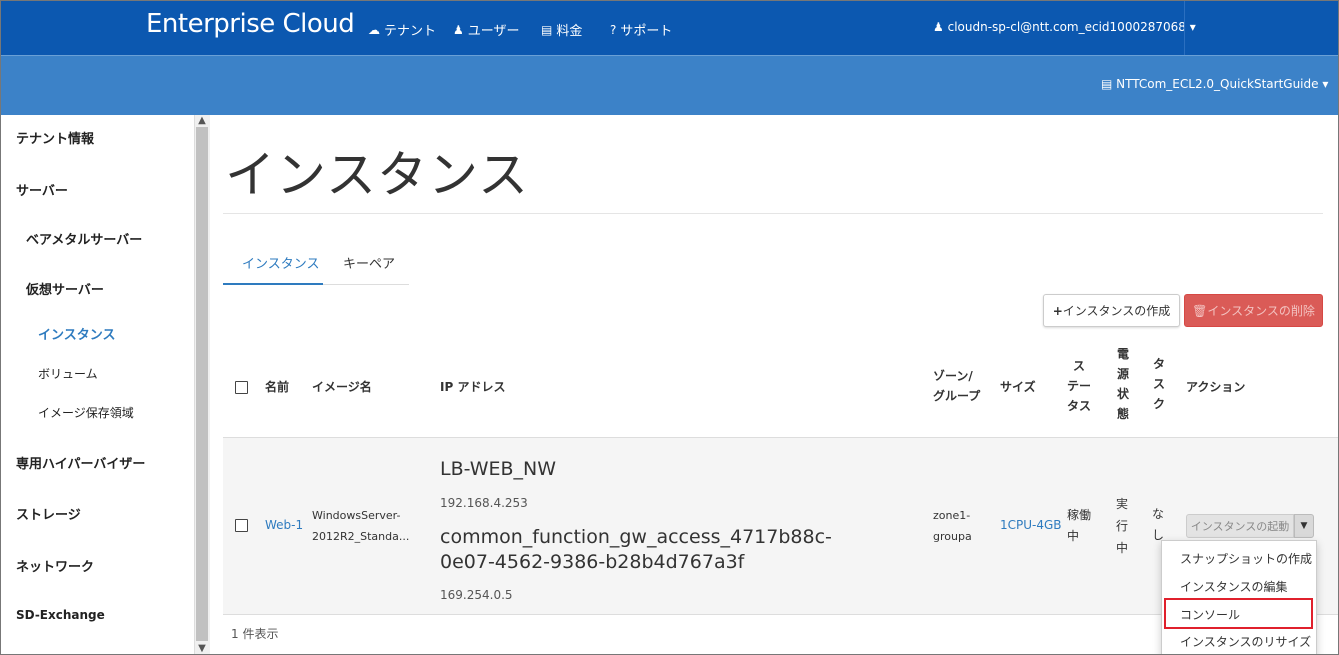 The height and width of the screenshot is (655, 1339). What do you see at coordinates (377, 175) in the screenshot?
I see `page-title: インスタンス` at bounding box center [377, 175].